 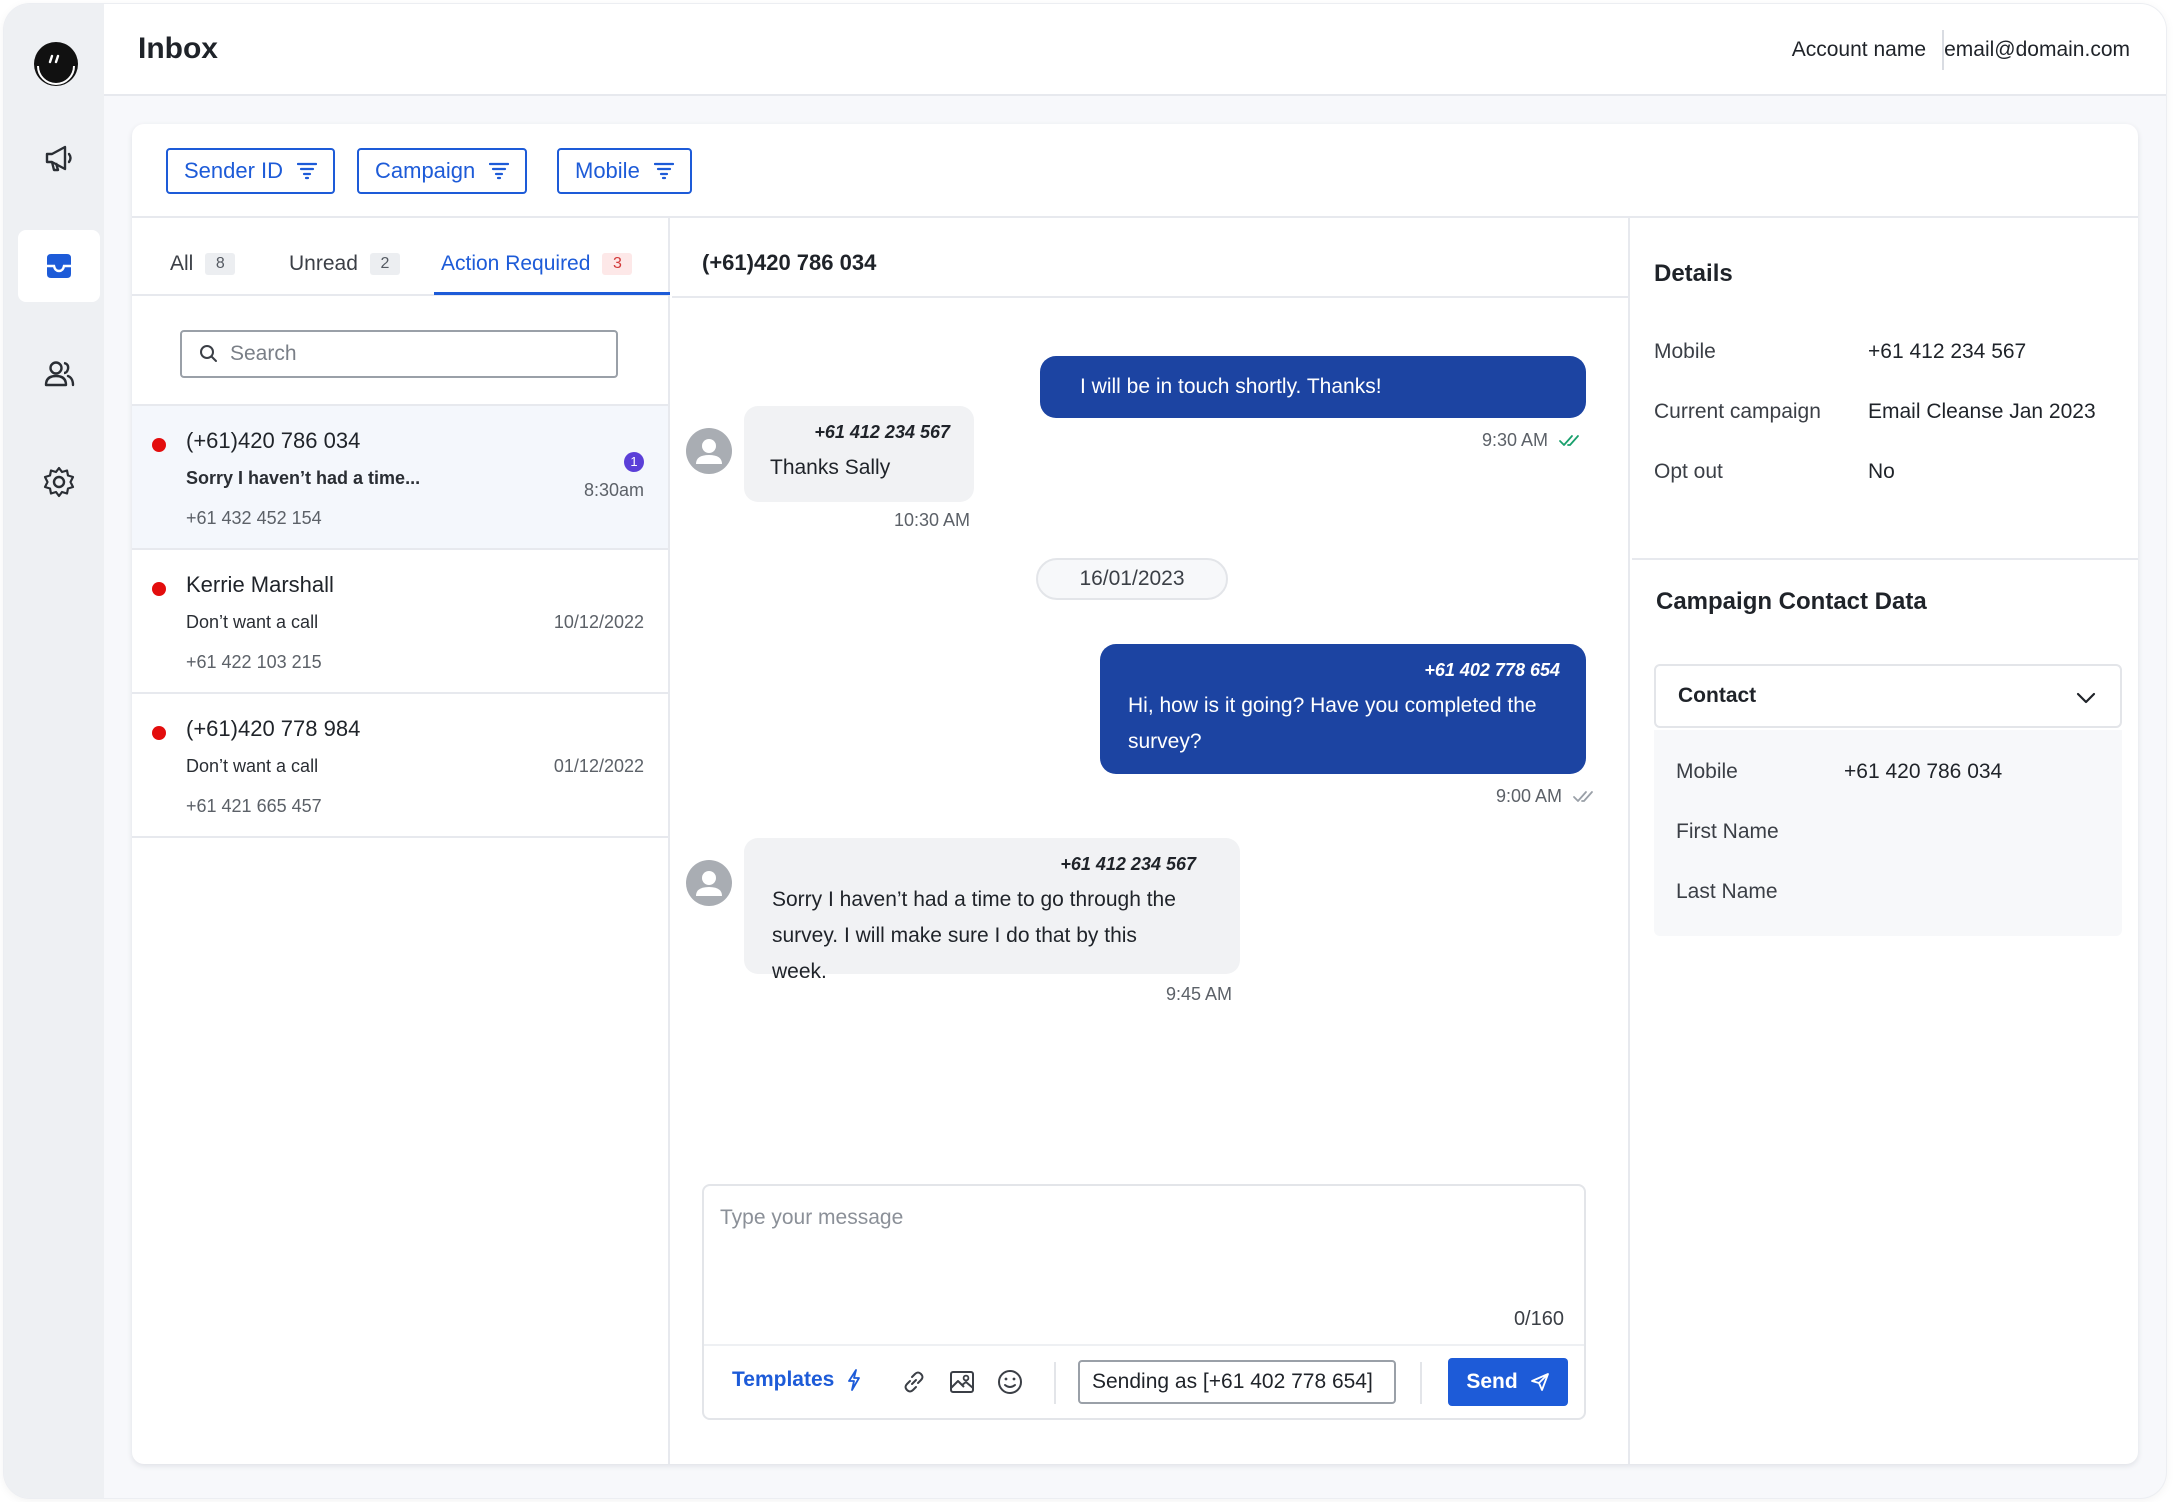 What do you see at coordinates (234, 170) in the screenshot?
I see `filter-label: Sender ID` at bounding box center [234, 170].